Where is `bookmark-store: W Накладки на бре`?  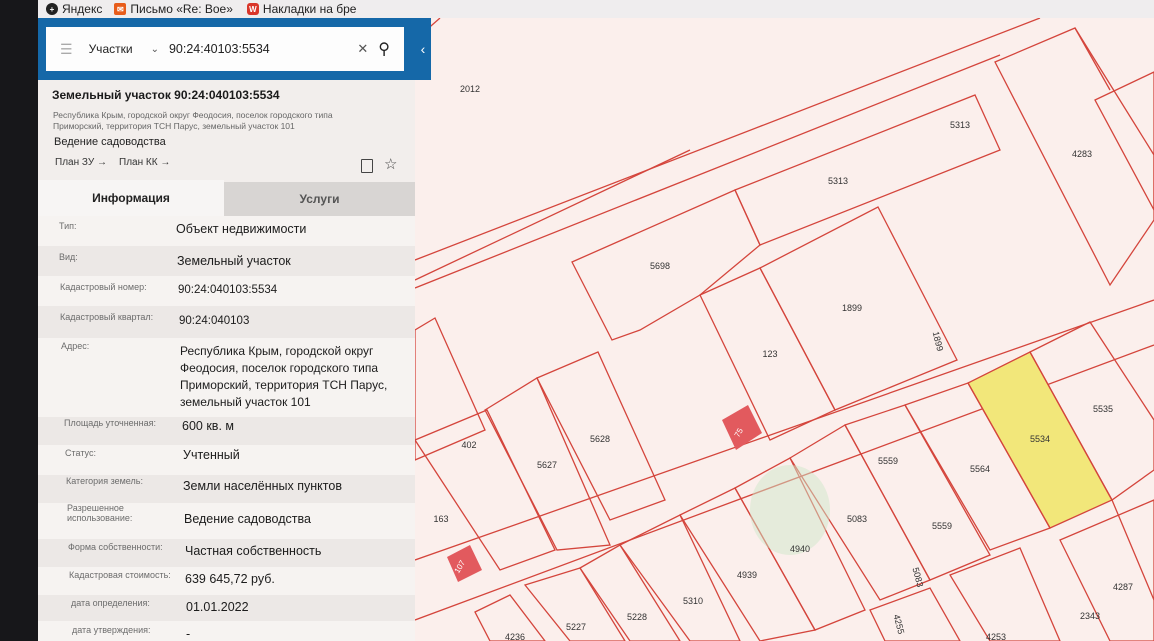
bookmark-store: W Накладки на бре is located at coordinates (301, 9).